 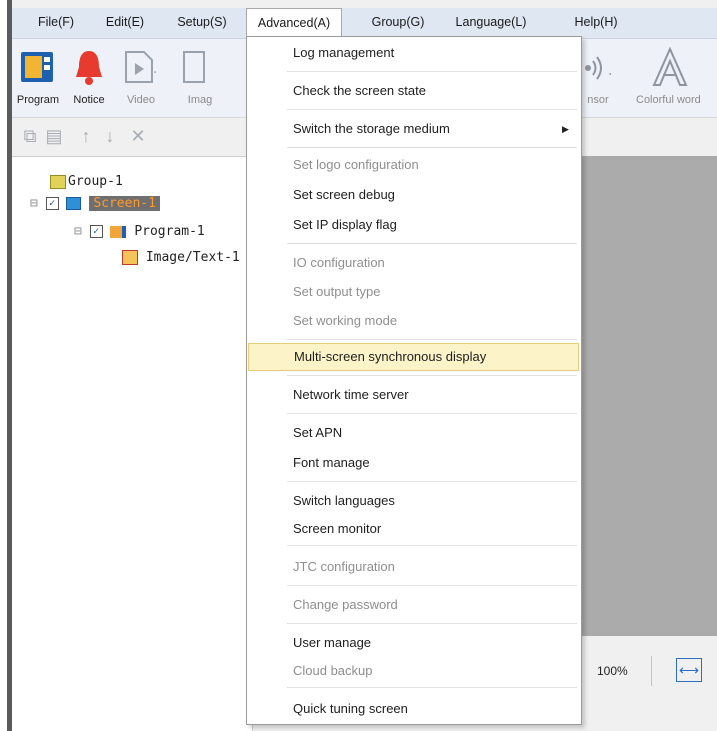 I want to click on menu-item-check-screen-state: Check the screen state, so click(x=414, y=91).